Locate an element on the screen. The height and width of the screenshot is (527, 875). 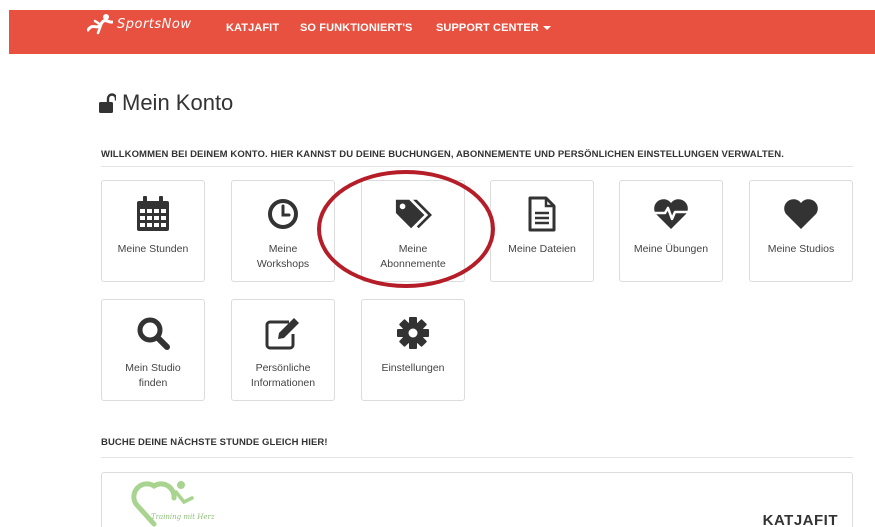
nav-support-center: SUPPORT CENTER is located at coordinates (493, 28).